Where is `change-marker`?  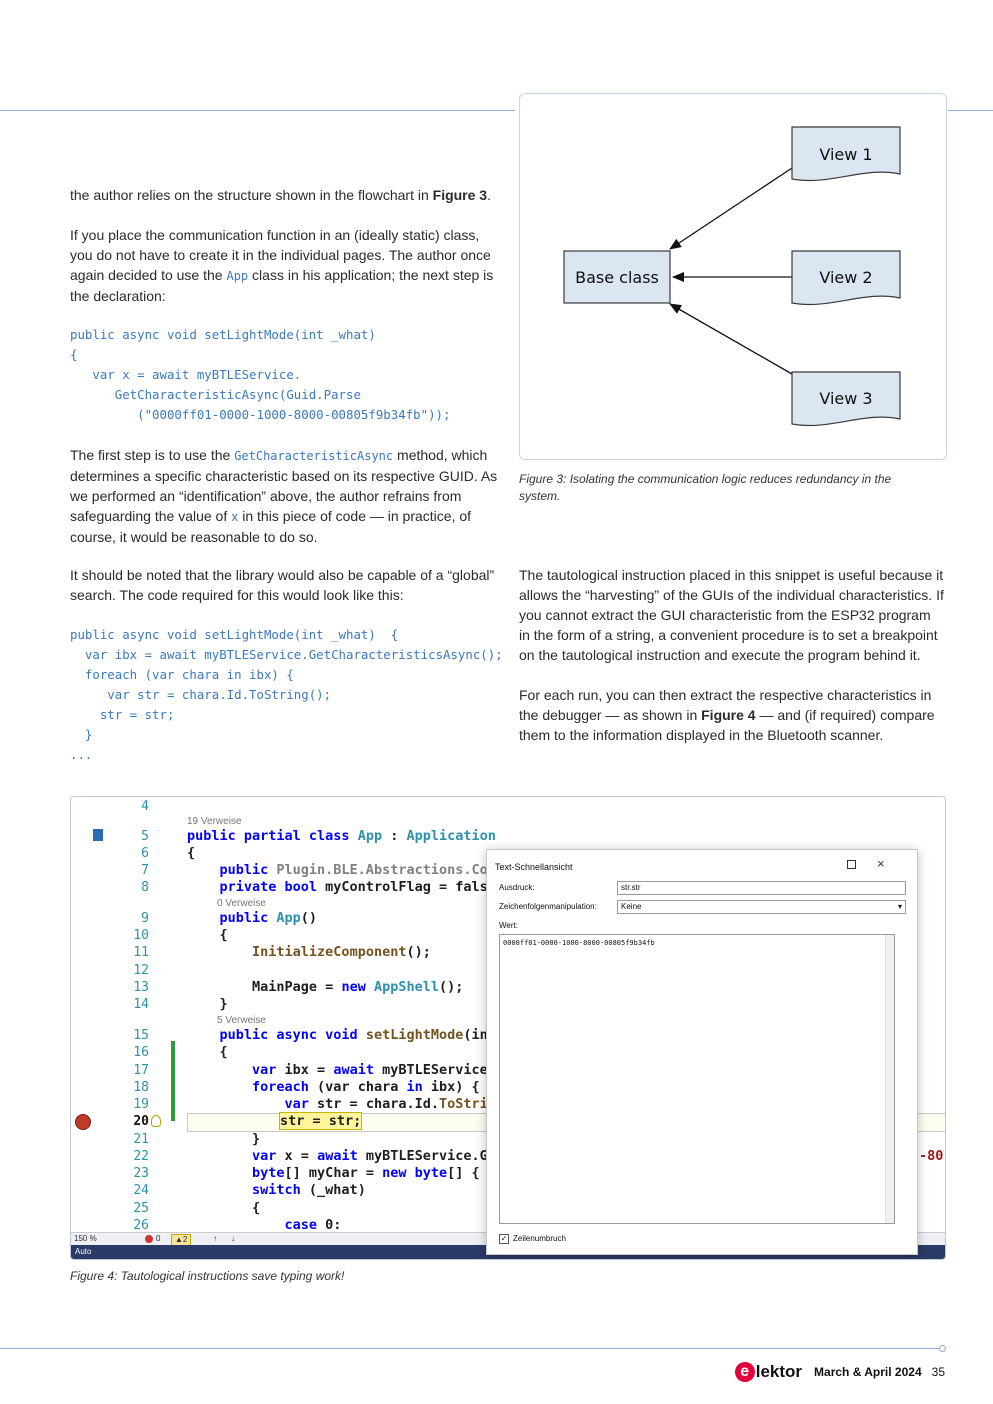
change-marker is located at coordinates (173, 1081).